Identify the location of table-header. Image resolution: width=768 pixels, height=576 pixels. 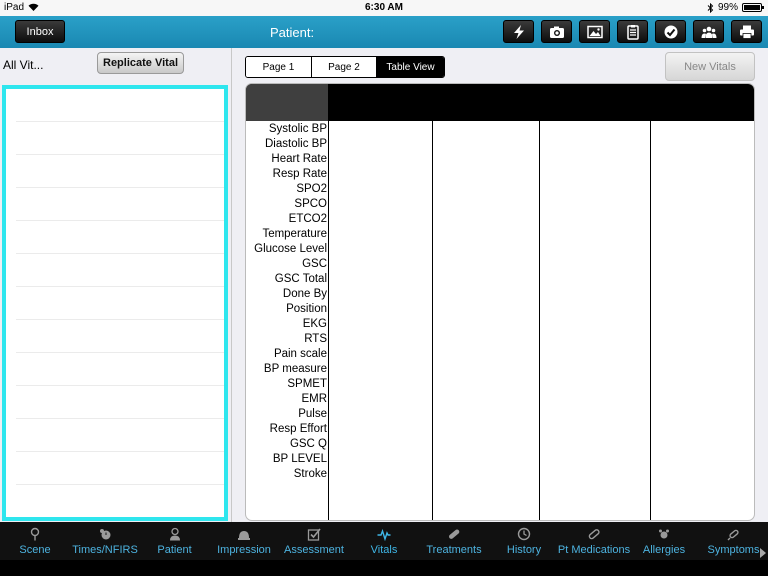
(500, 102).